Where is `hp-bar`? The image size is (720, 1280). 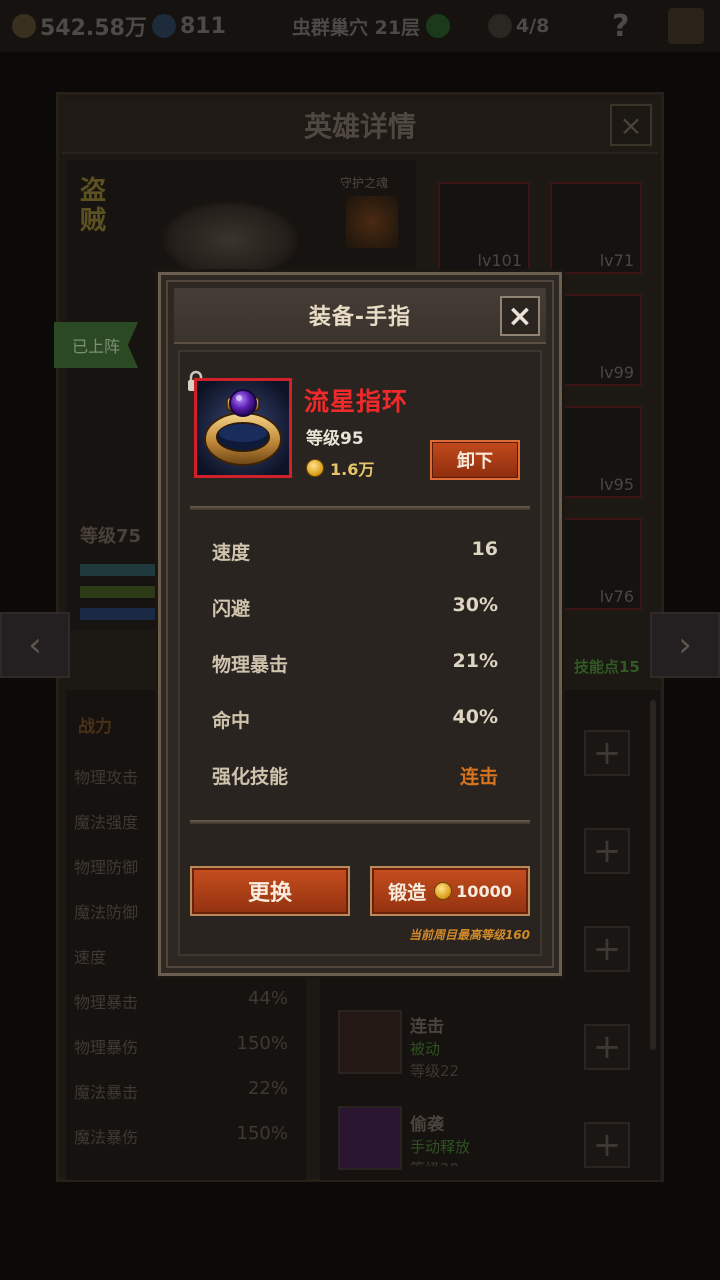 hp-bar is located at coordinates (120, 570).